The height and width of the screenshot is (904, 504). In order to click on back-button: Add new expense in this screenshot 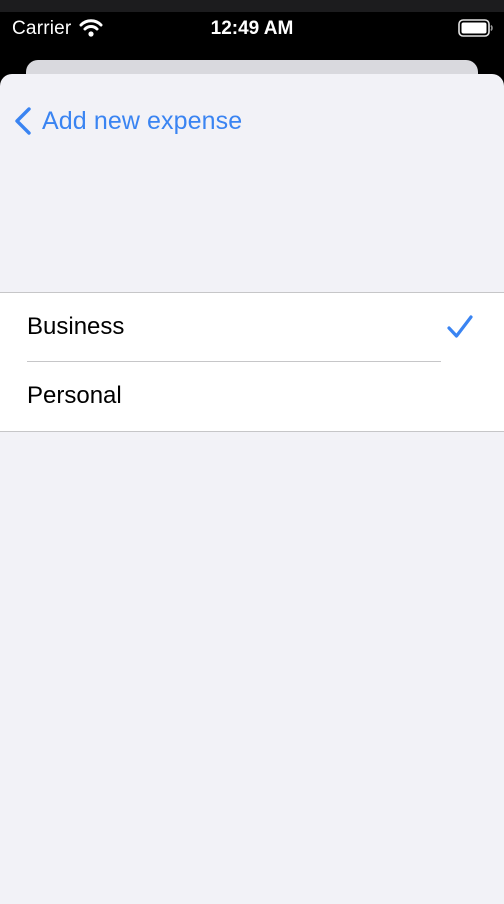, I will do `click(127, 121)`.